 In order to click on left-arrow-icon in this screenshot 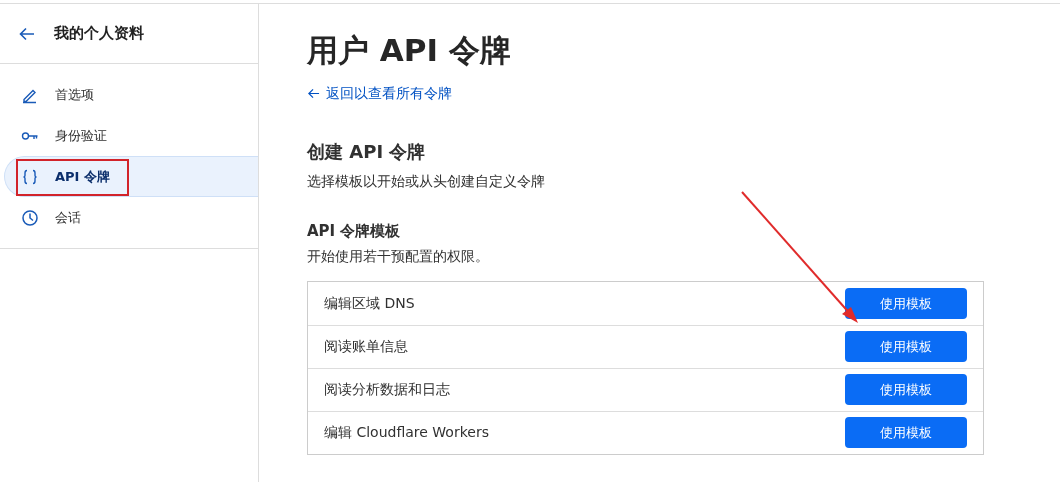, I will do `click(313, 94)`.